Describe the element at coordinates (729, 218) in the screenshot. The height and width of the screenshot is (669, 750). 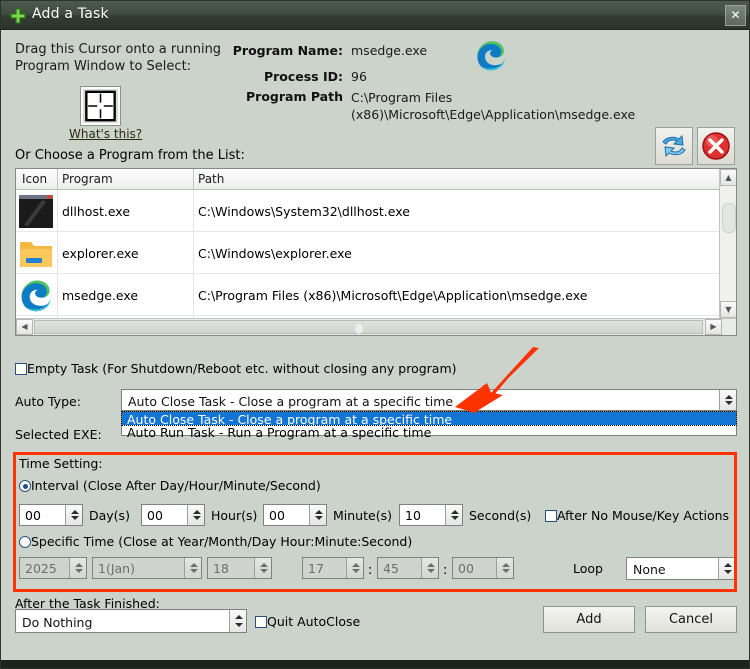
I see `vscroll-thumb` at that location.